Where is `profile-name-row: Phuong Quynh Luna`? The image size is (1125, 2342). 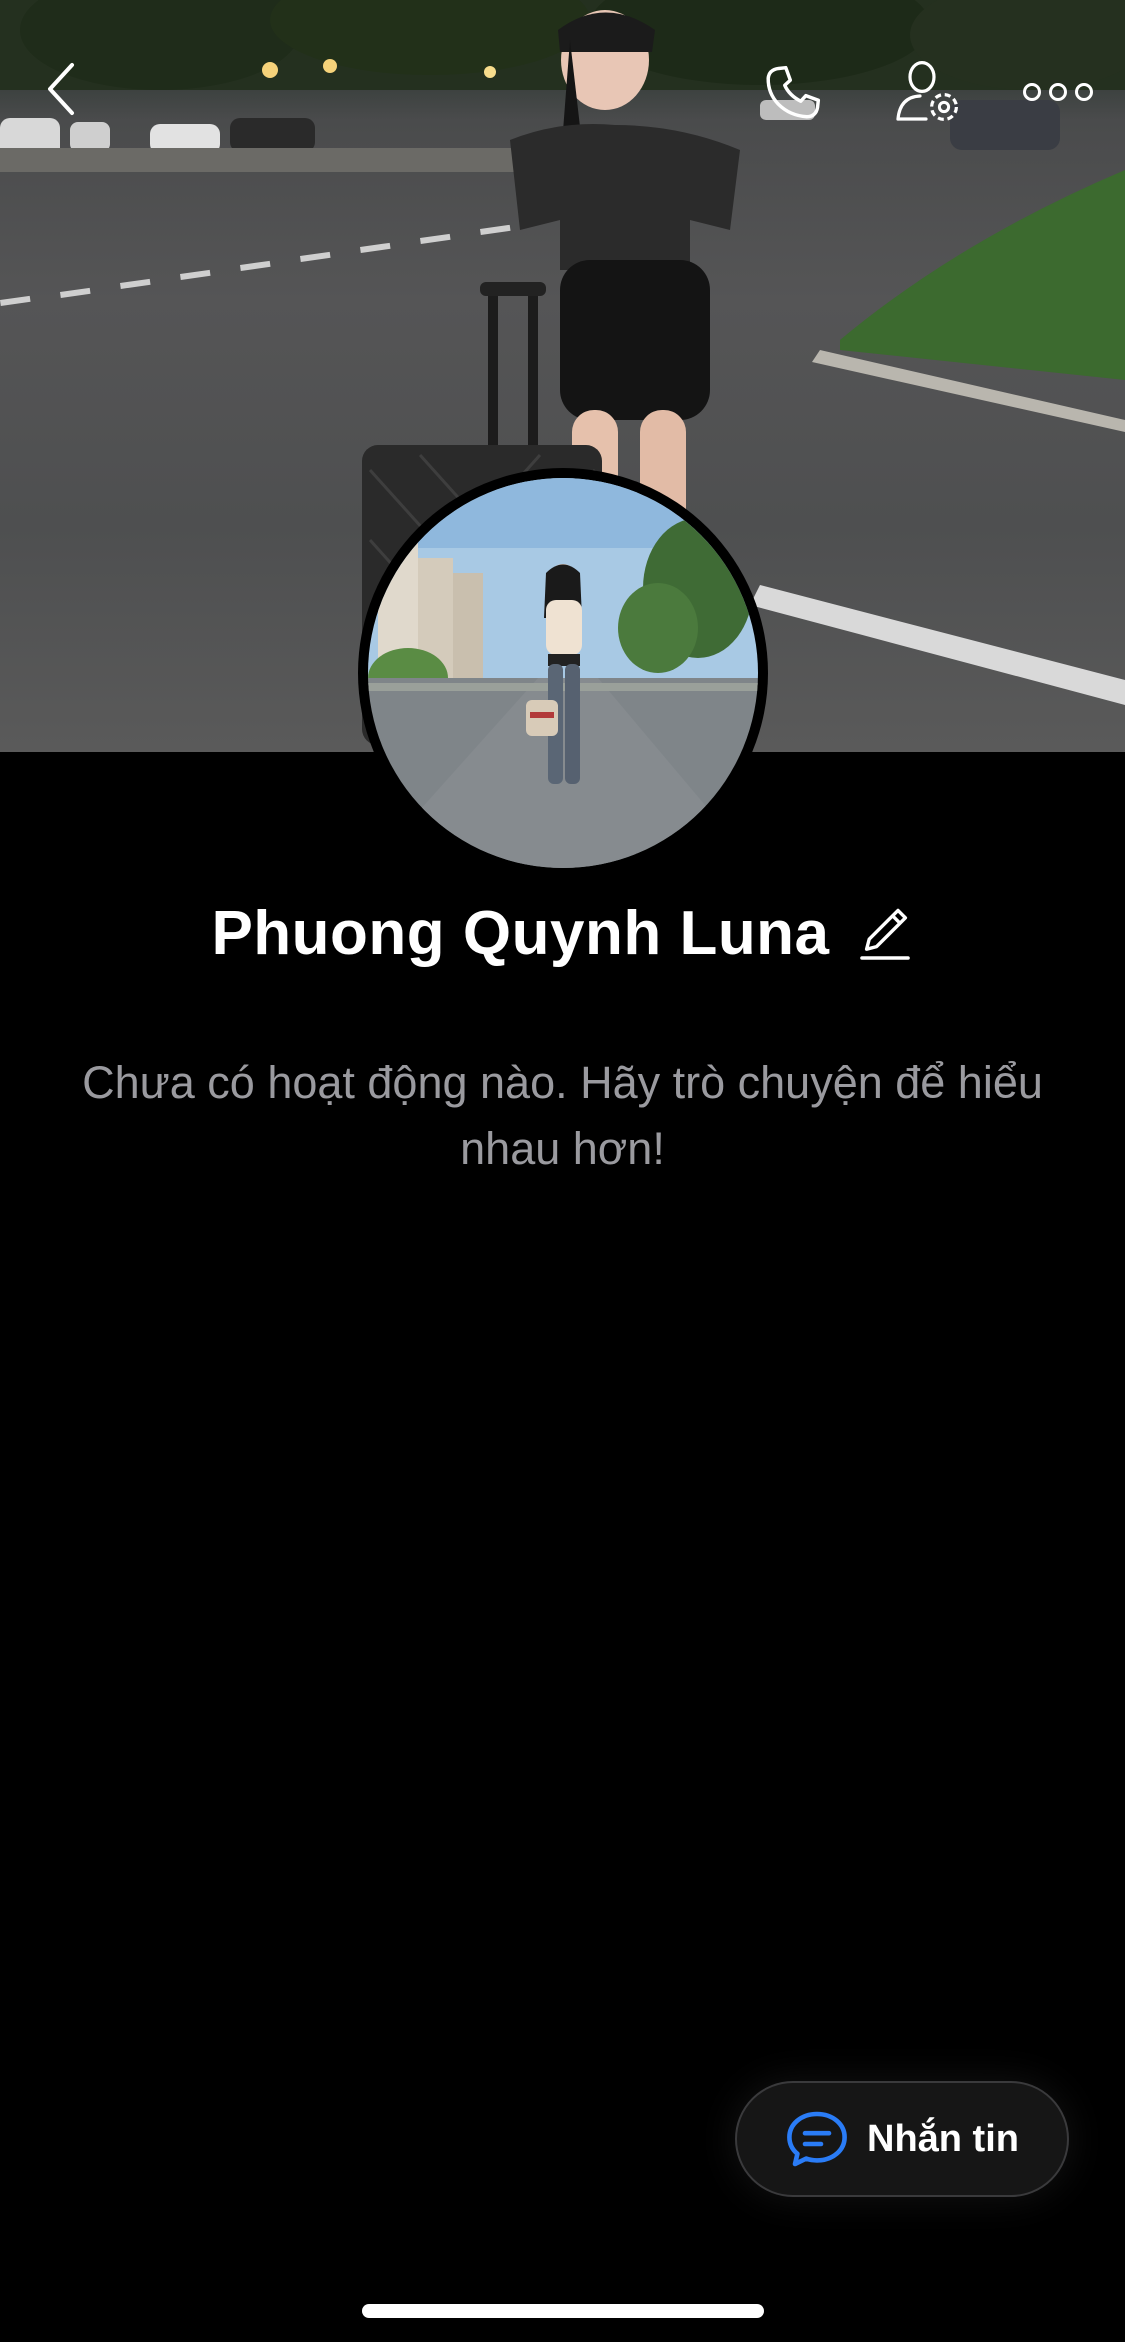
profile-name-row: Phuong Quynh Luna is located at coordinates (562, 933).